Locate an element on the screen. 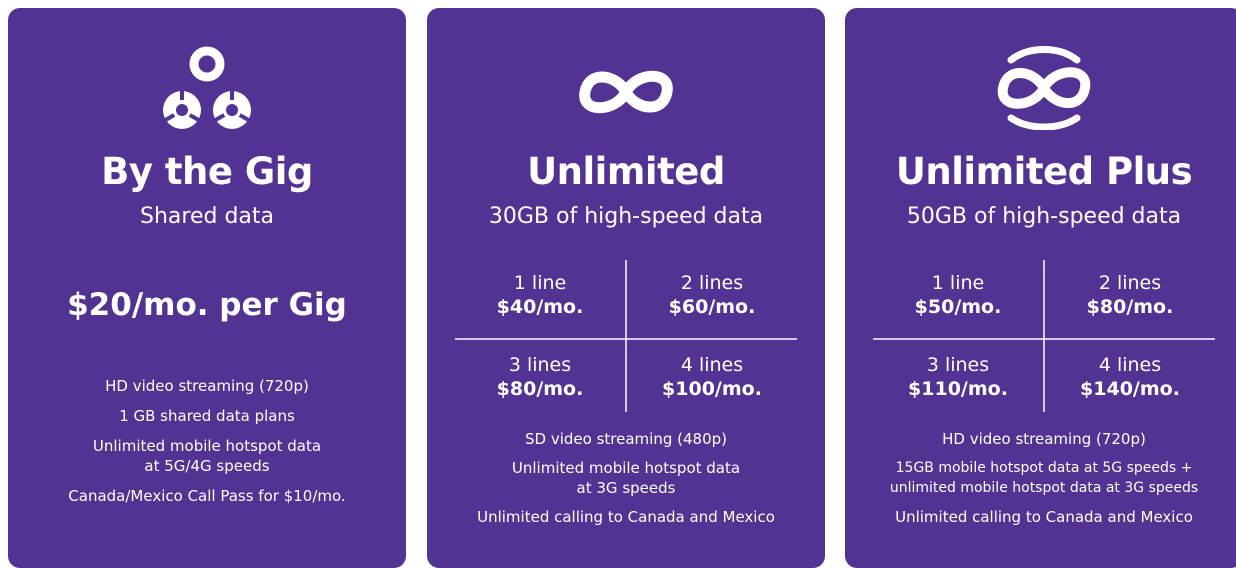 Image resolution: width=1236 pixels, height=568 pixels. plan-title: By the Gig is located at coordinates (207, 171).